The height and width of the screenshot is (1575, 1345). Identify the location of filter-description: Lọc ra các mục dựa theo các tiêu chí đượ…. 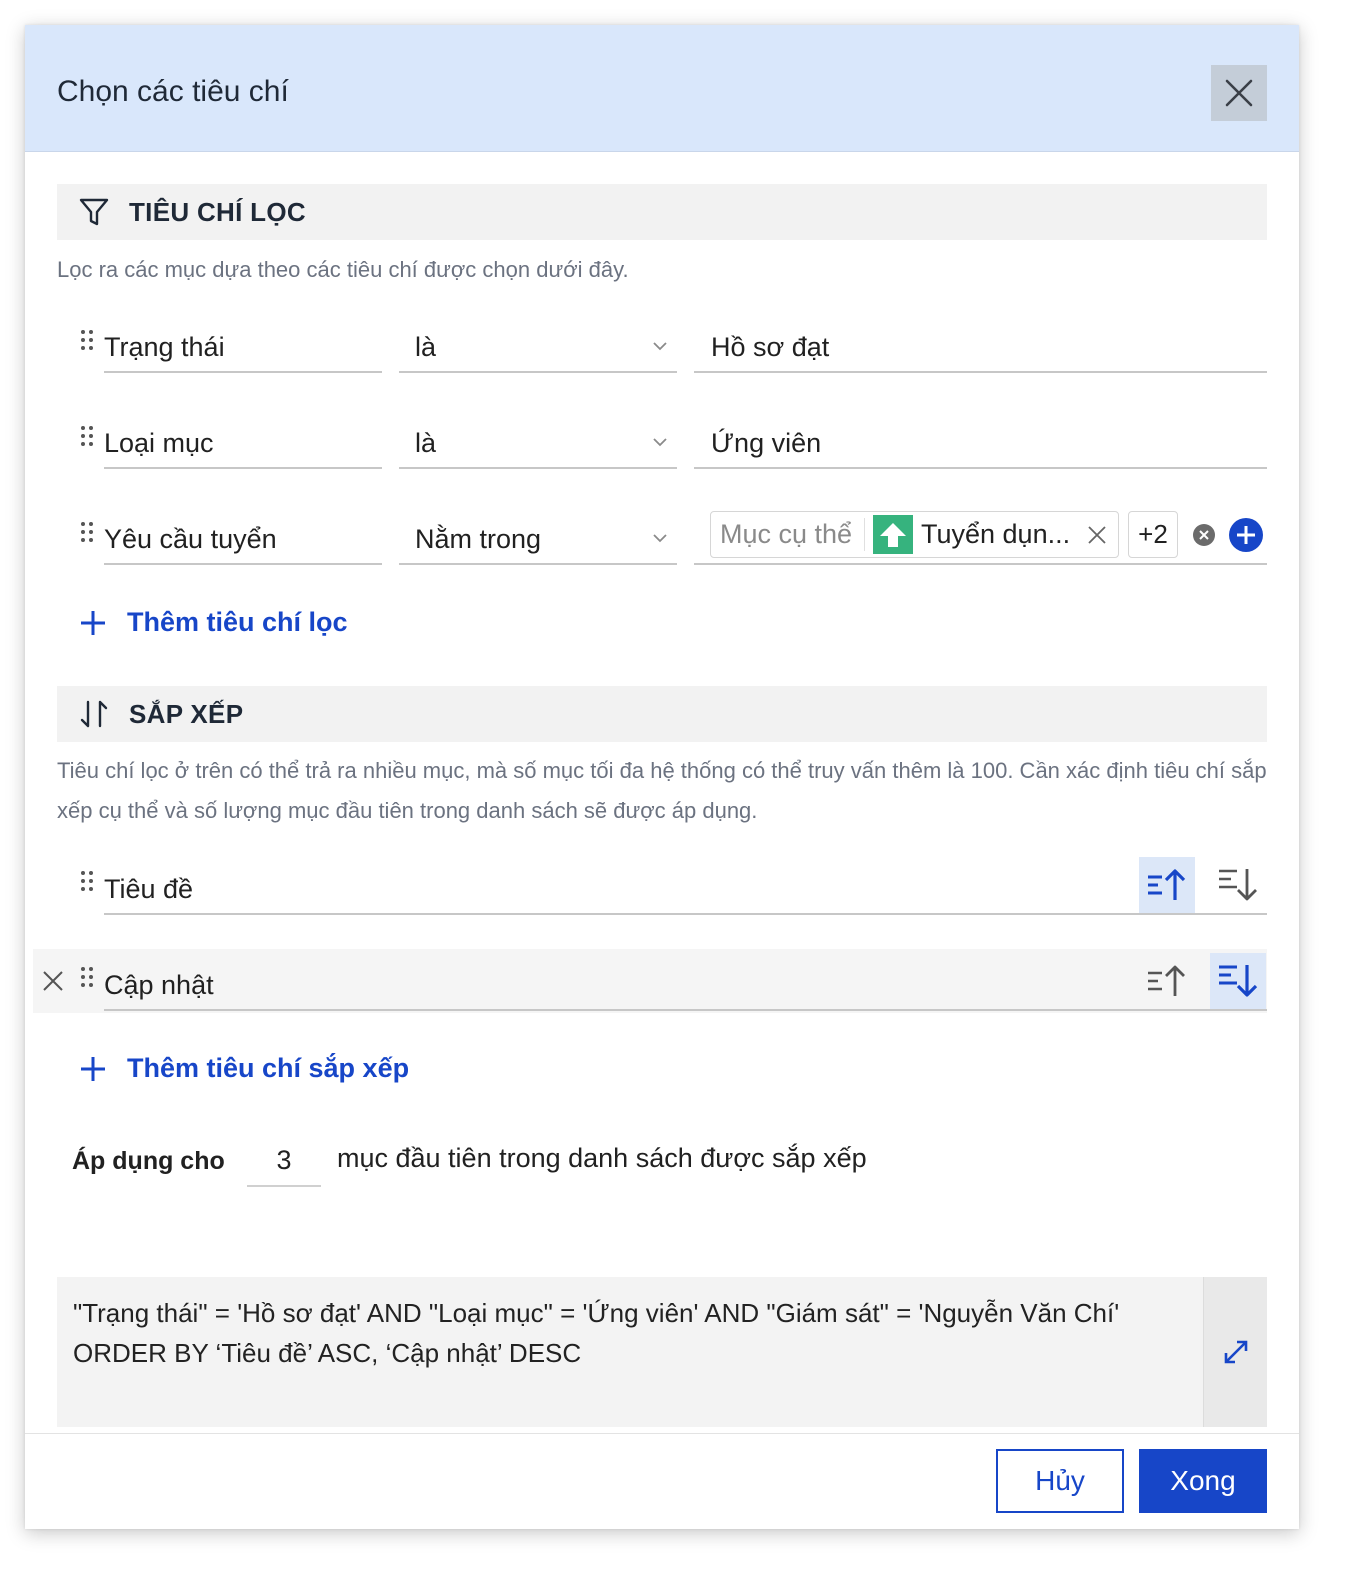
(343, 269).